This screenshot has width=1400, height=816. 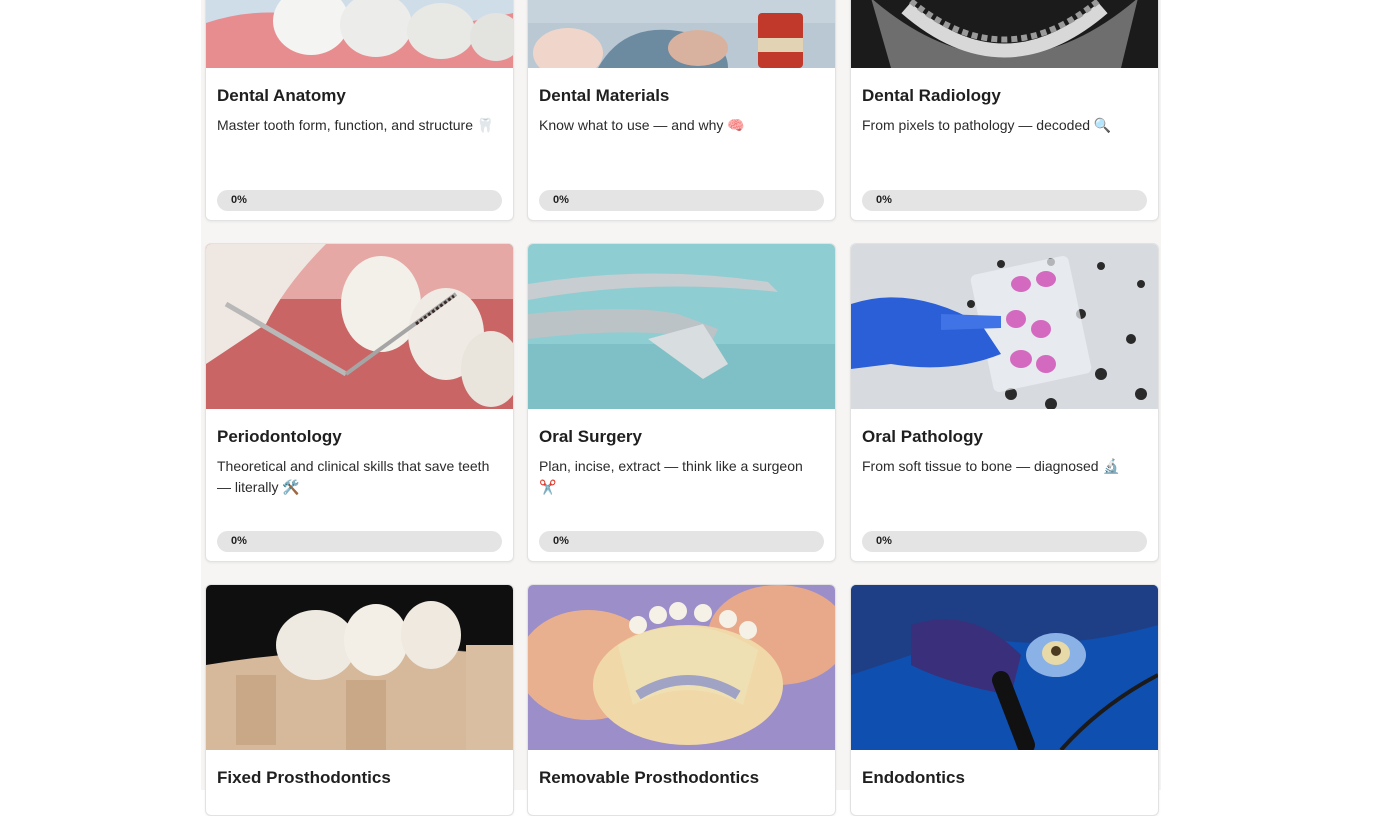 What do you see at coordinates (987, 125) in the screenshot?
I see `course-description: From pixels to pathology — decoded 🔍` at bounding box center [987, 125].